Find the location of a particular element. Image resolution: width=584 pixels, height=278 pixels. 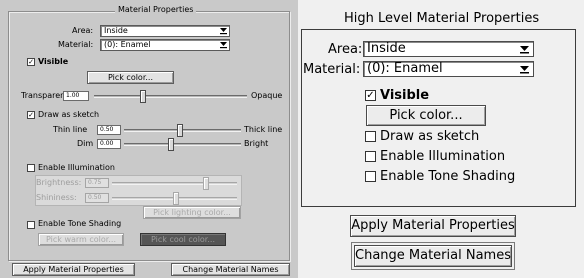

brightness-value-field: 0.00 is located at coordinates (109, 144).